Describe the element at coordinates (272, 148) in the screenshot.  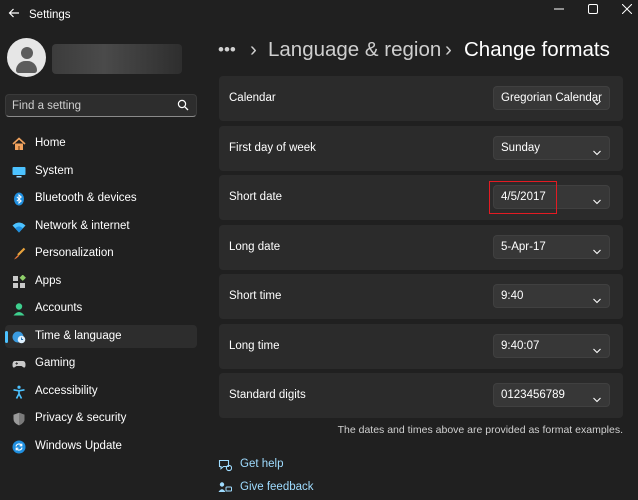
I see `setting-label: First day of week` at that location.